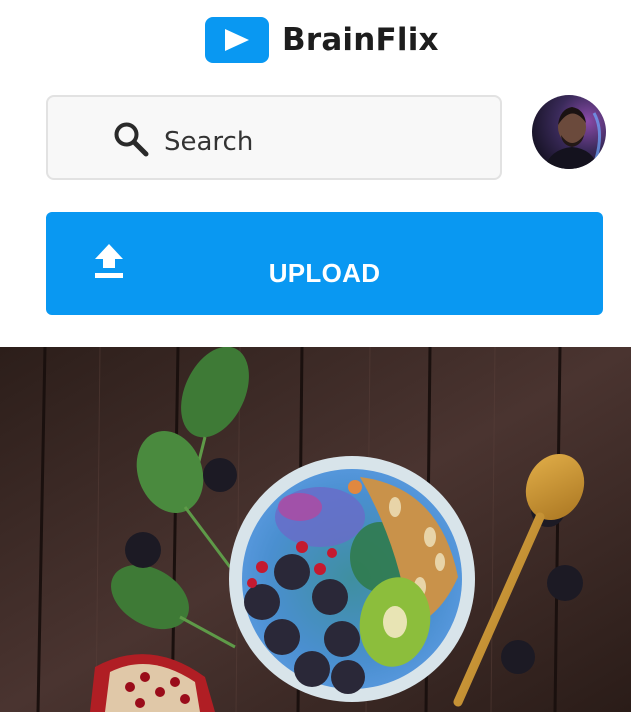 The width and height of the screenshot is (631, 712). I want to click on play-icon, so click(237, 40).